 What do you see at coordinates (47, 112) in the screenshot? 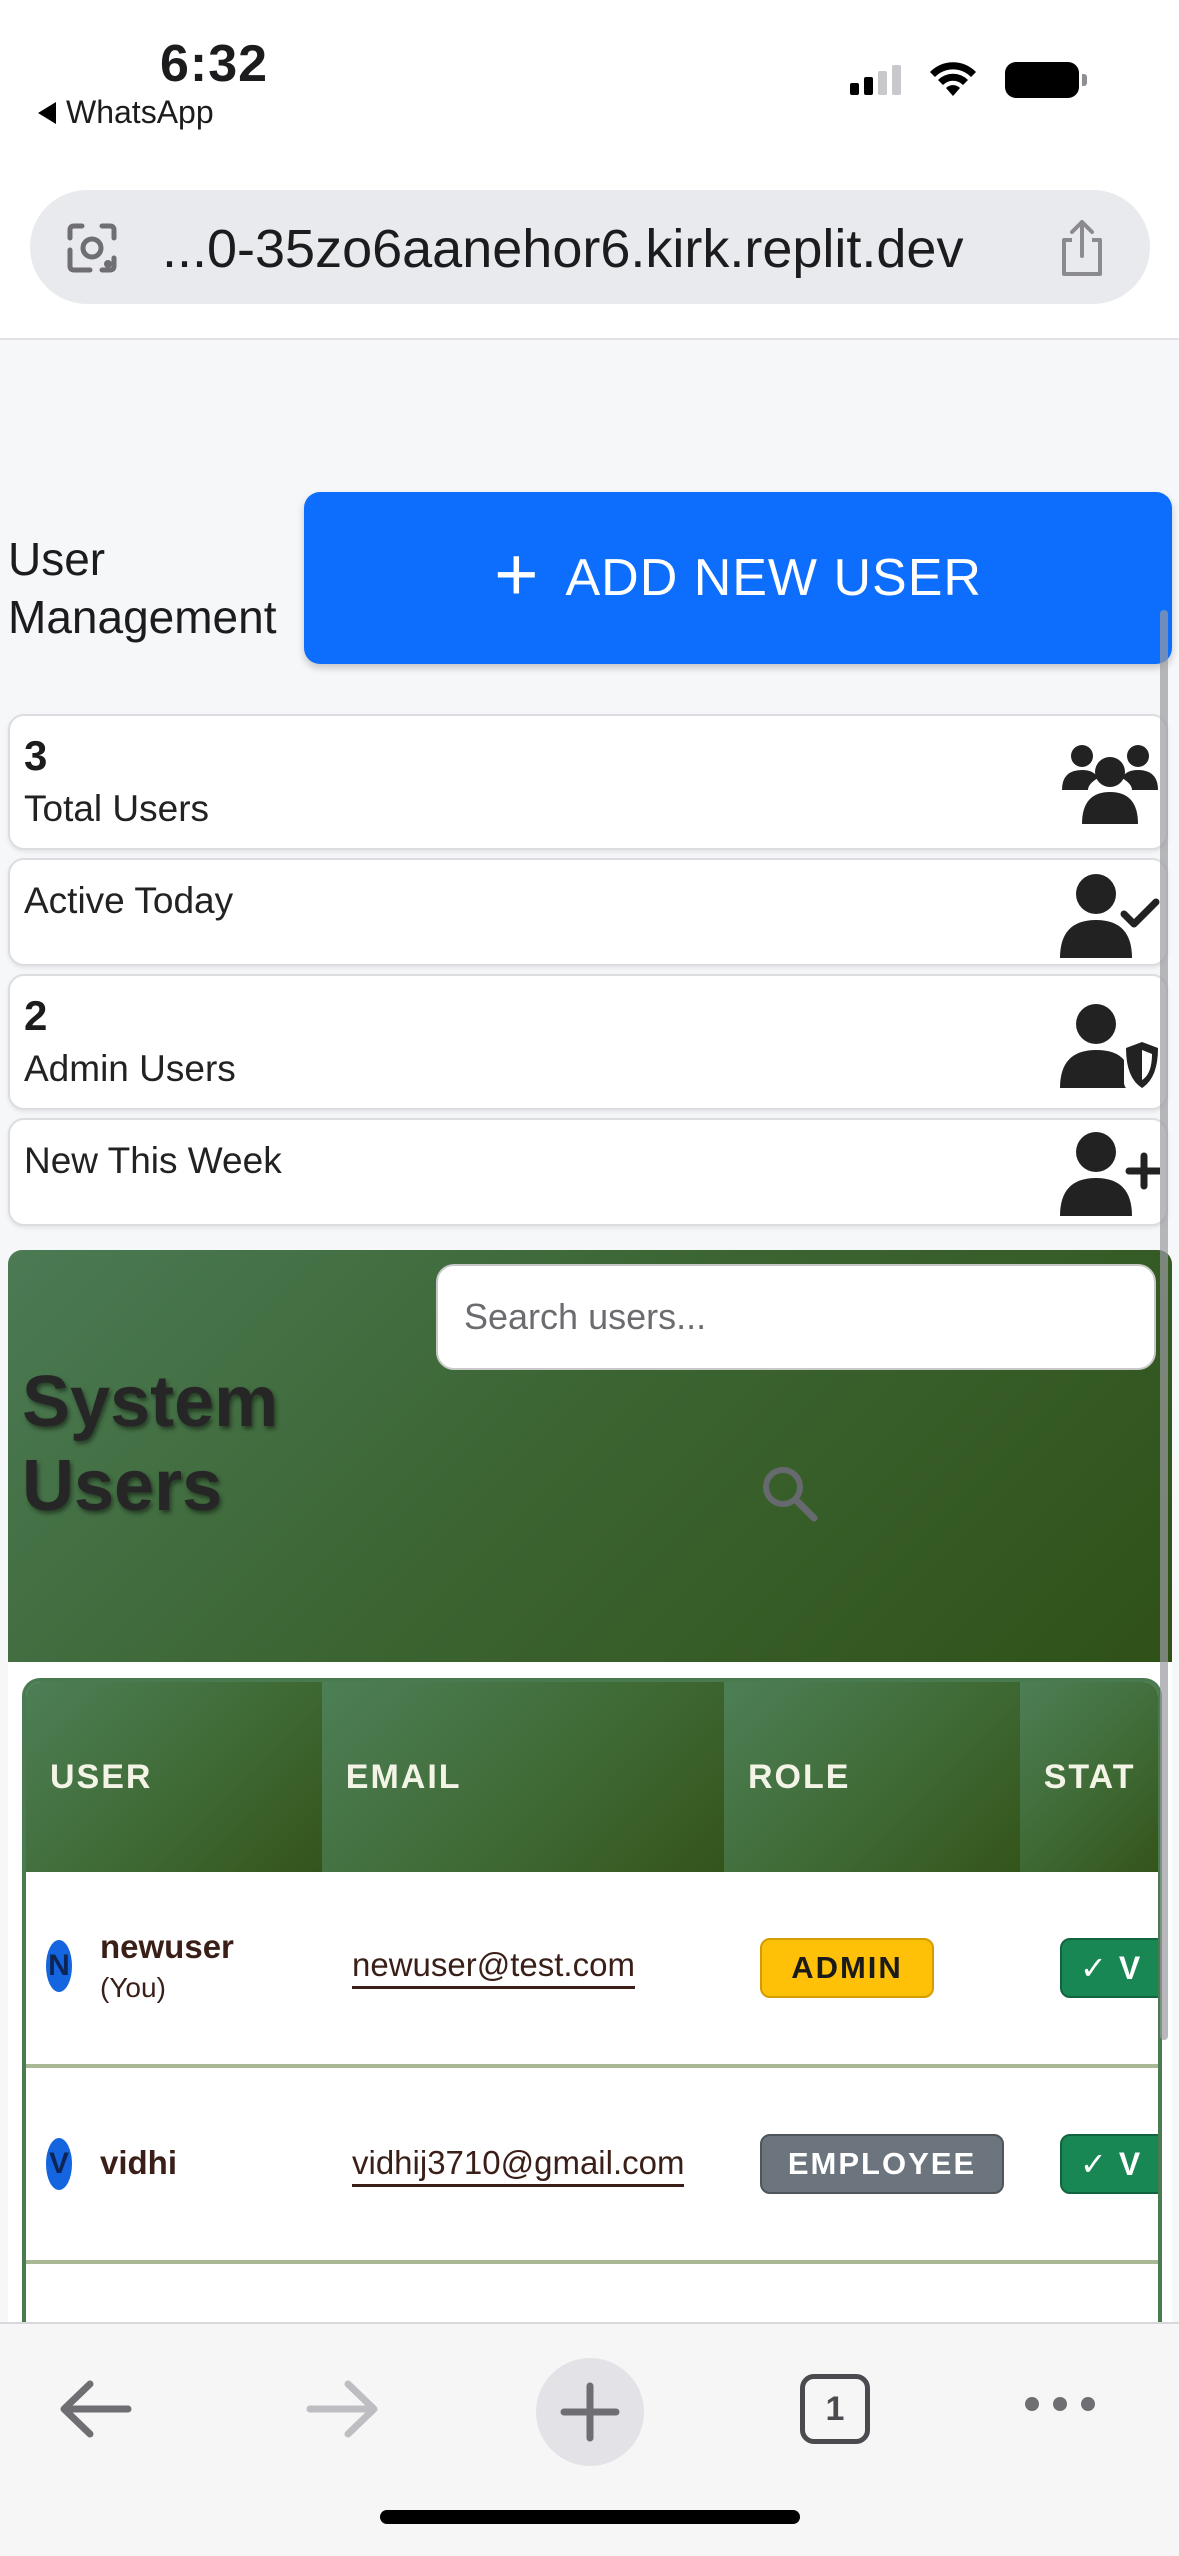
I see `back-triangle-icon` at bounding box center [47, 112].